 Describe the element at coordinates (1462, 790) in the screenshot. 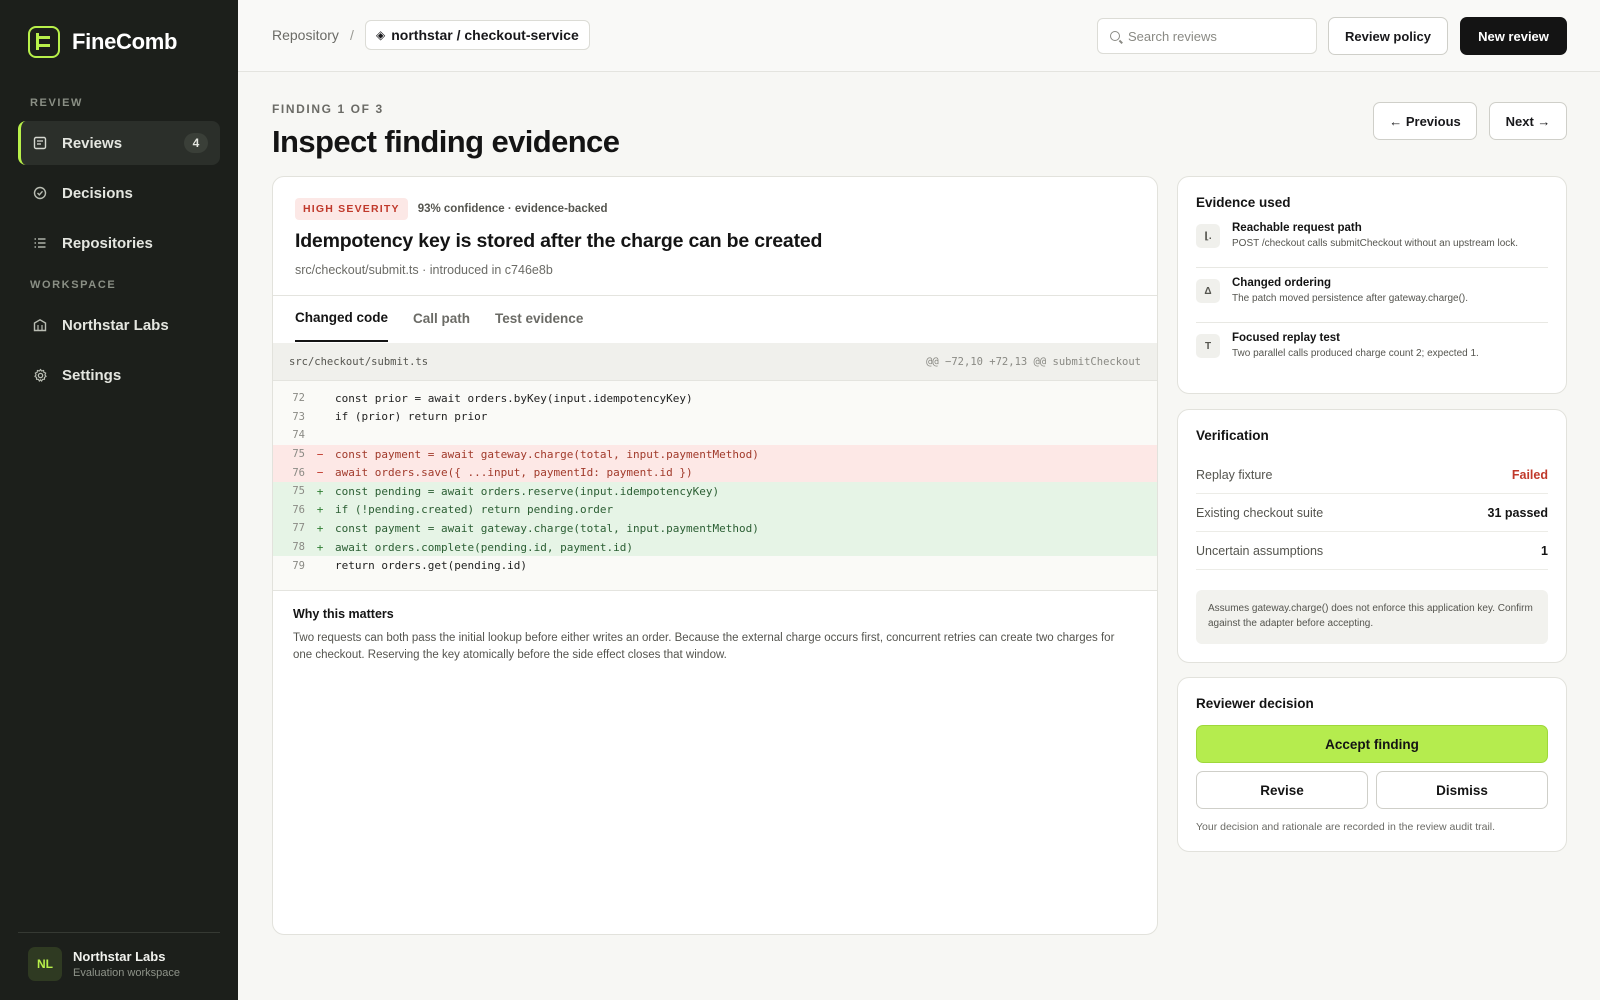

I see `dismiss-button: Dismiss` at that location.